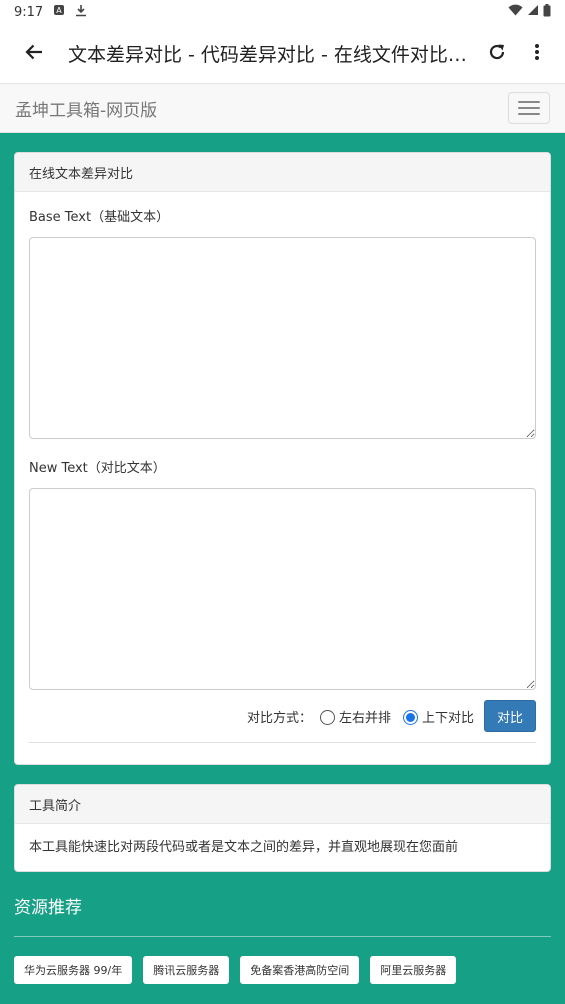 The image size is (565, 1004). Describe the element at coordinates (282, 12) in the screenshot. I see `status-bar: 9:17 A` at that location.